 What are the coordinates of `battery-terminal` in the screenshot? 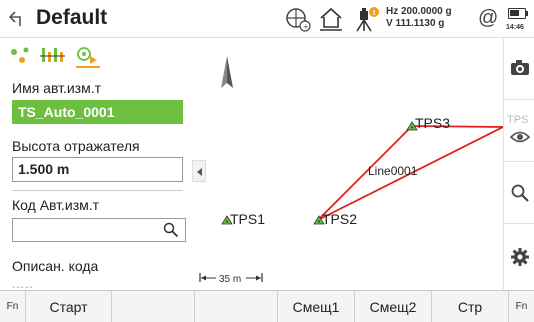 It's located at (527, 13).